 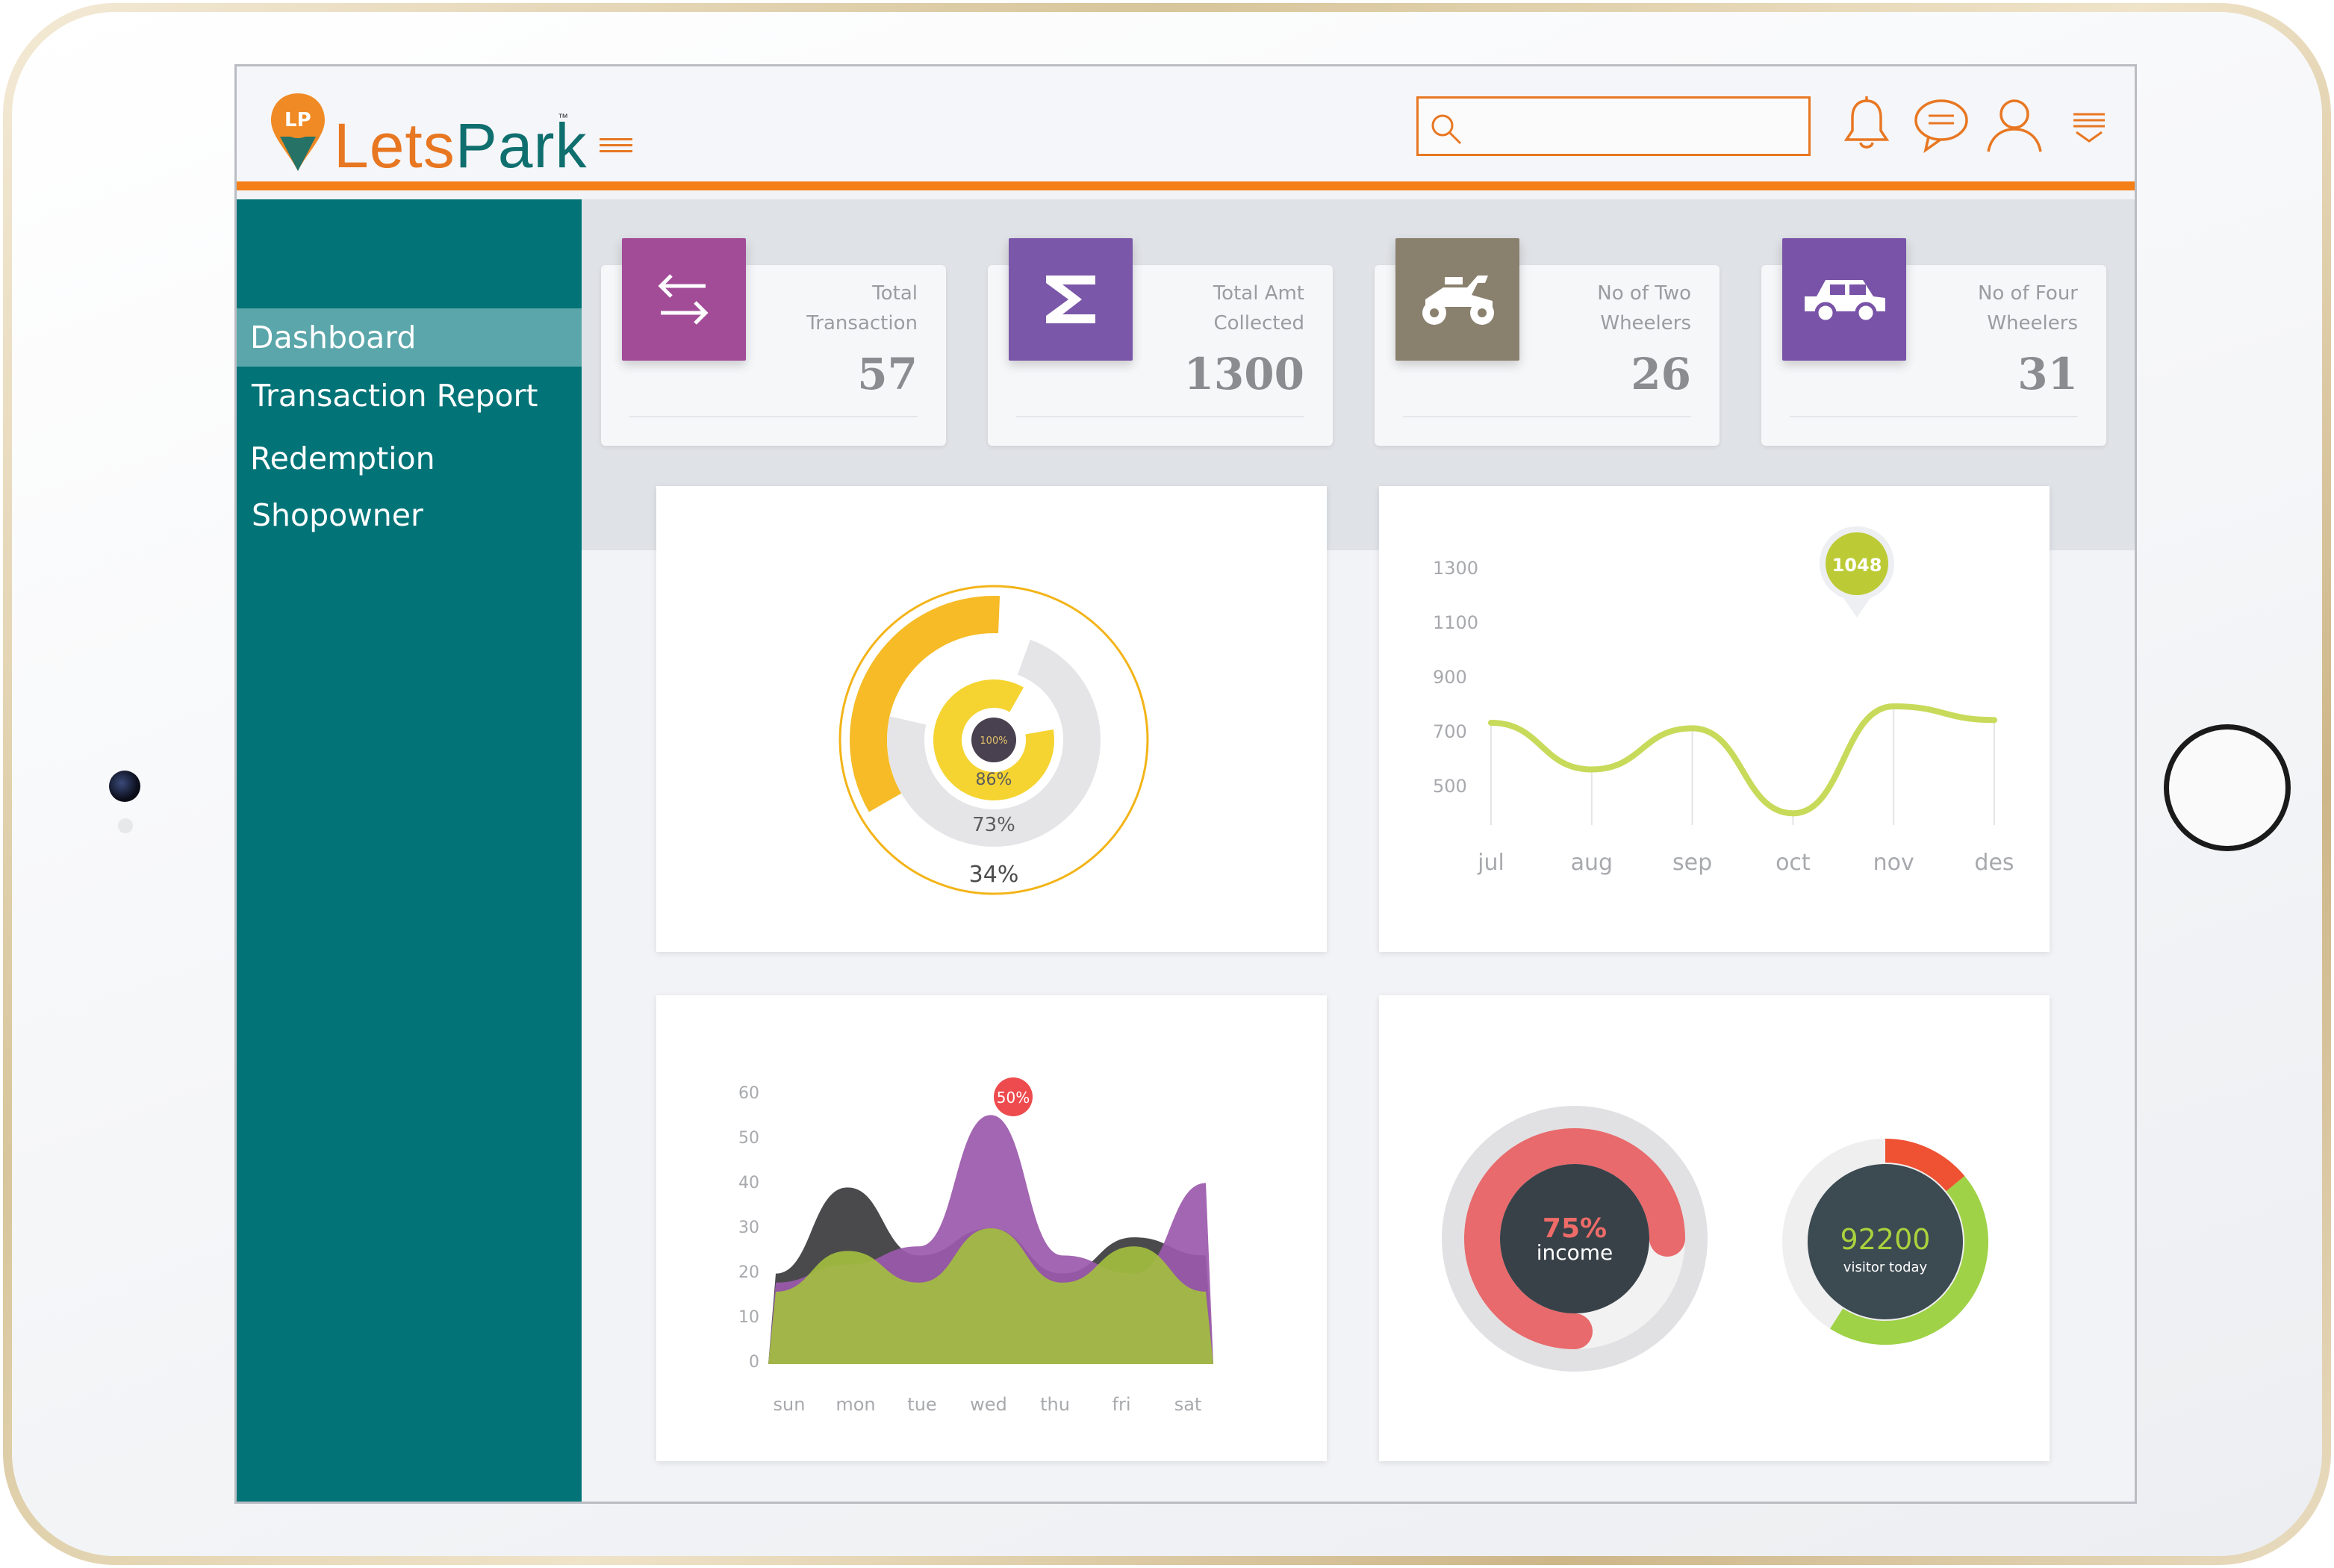 I want to click on area-xtick-label: mon, so click(x=855, y=1404).